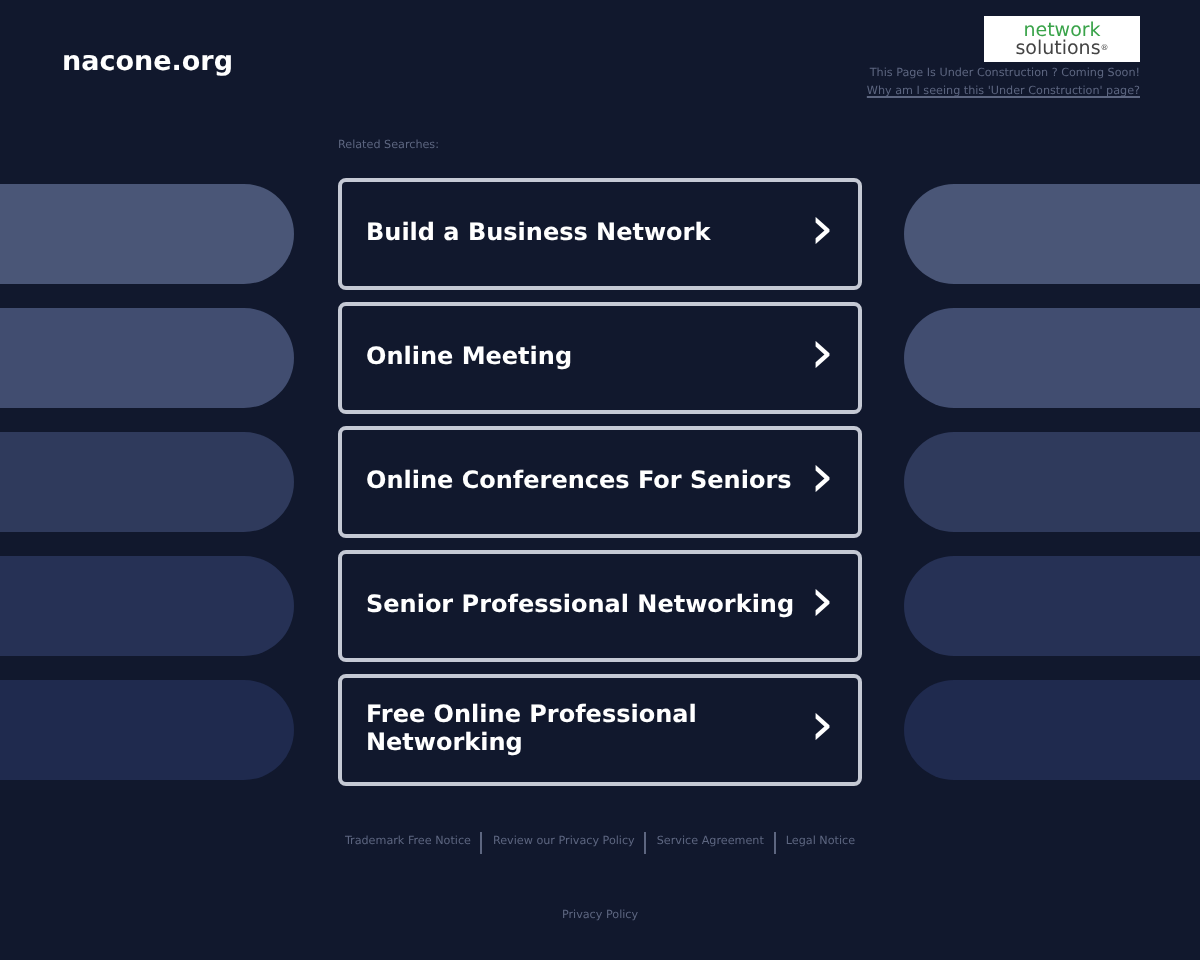 This screenshot has width=1200, height=960. Describe the element at coordinates (600, 234) in the screenshot. I see `search-link-button: Build a Business Network ›` at that location.